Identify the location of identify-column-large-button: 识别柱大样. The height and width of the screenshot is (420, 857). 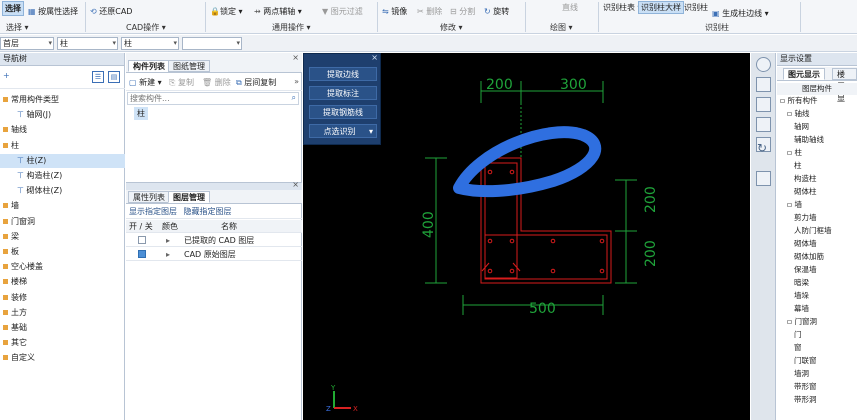
(661, 7).